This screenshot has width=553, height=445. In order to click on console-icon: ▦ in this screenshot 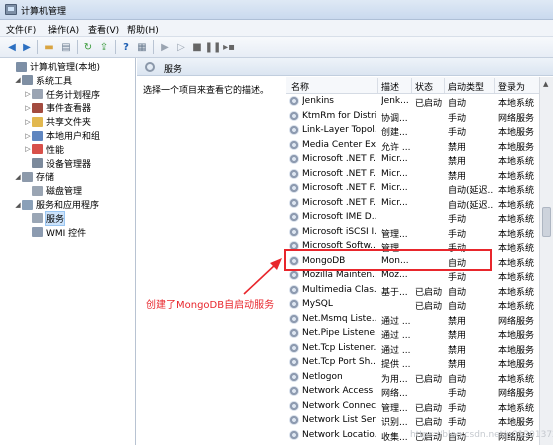, I will do `click(142, 47)`.